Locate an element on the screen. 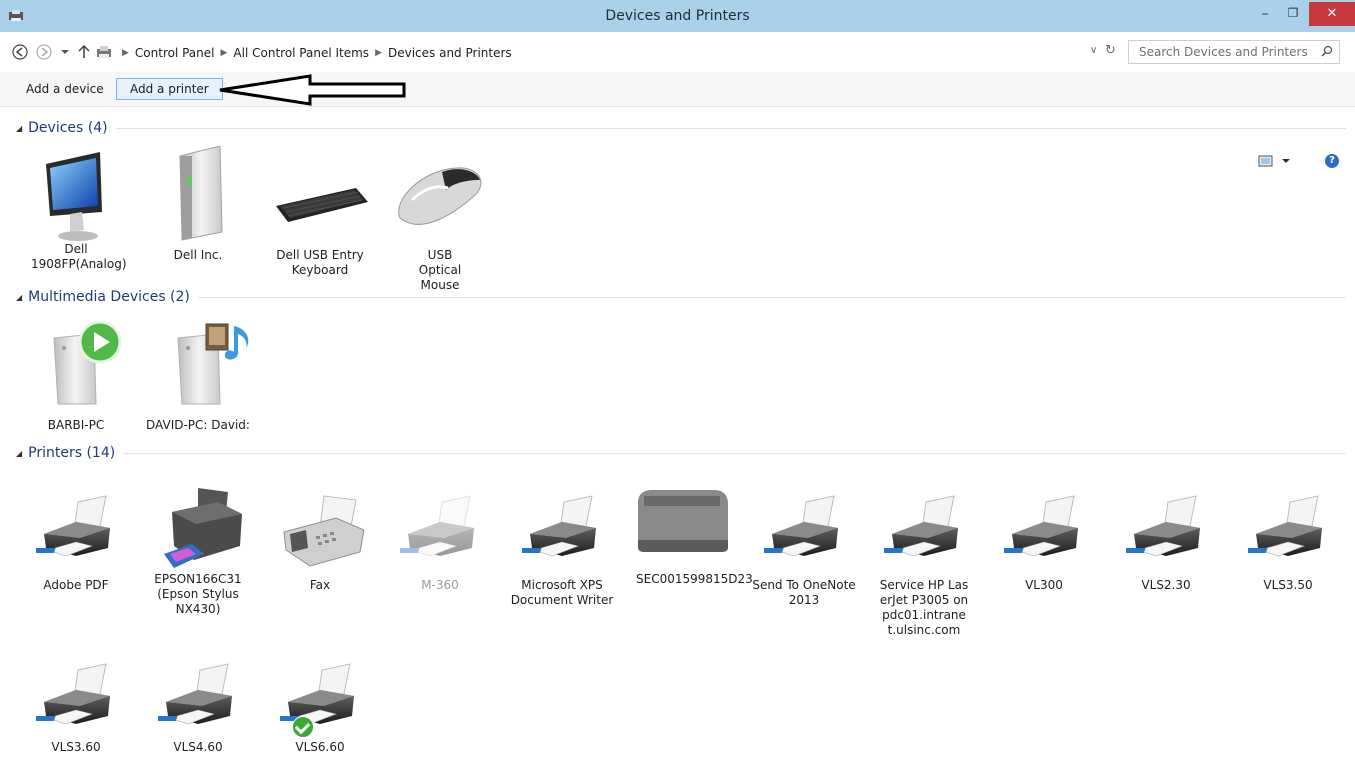 Image resolution: width=1355 pixels, height=775 pixels. printer-label: M-360 is located at coordinates (440, 585).